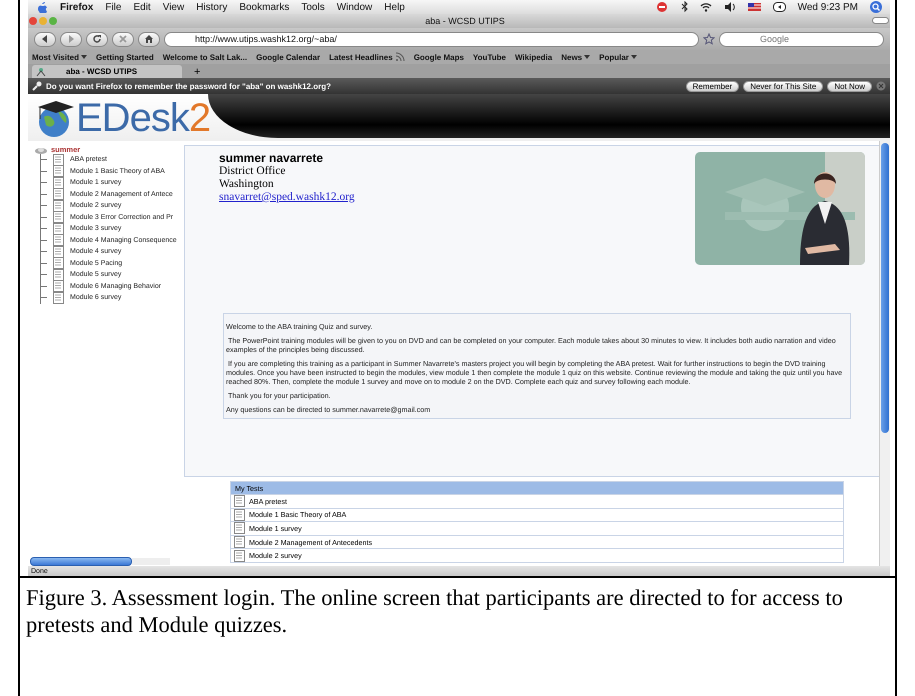  Describe the element at coordinates (107, 71) in the screenshot. I see `browser-tab: aba - WCSD UTIPS` at that location.